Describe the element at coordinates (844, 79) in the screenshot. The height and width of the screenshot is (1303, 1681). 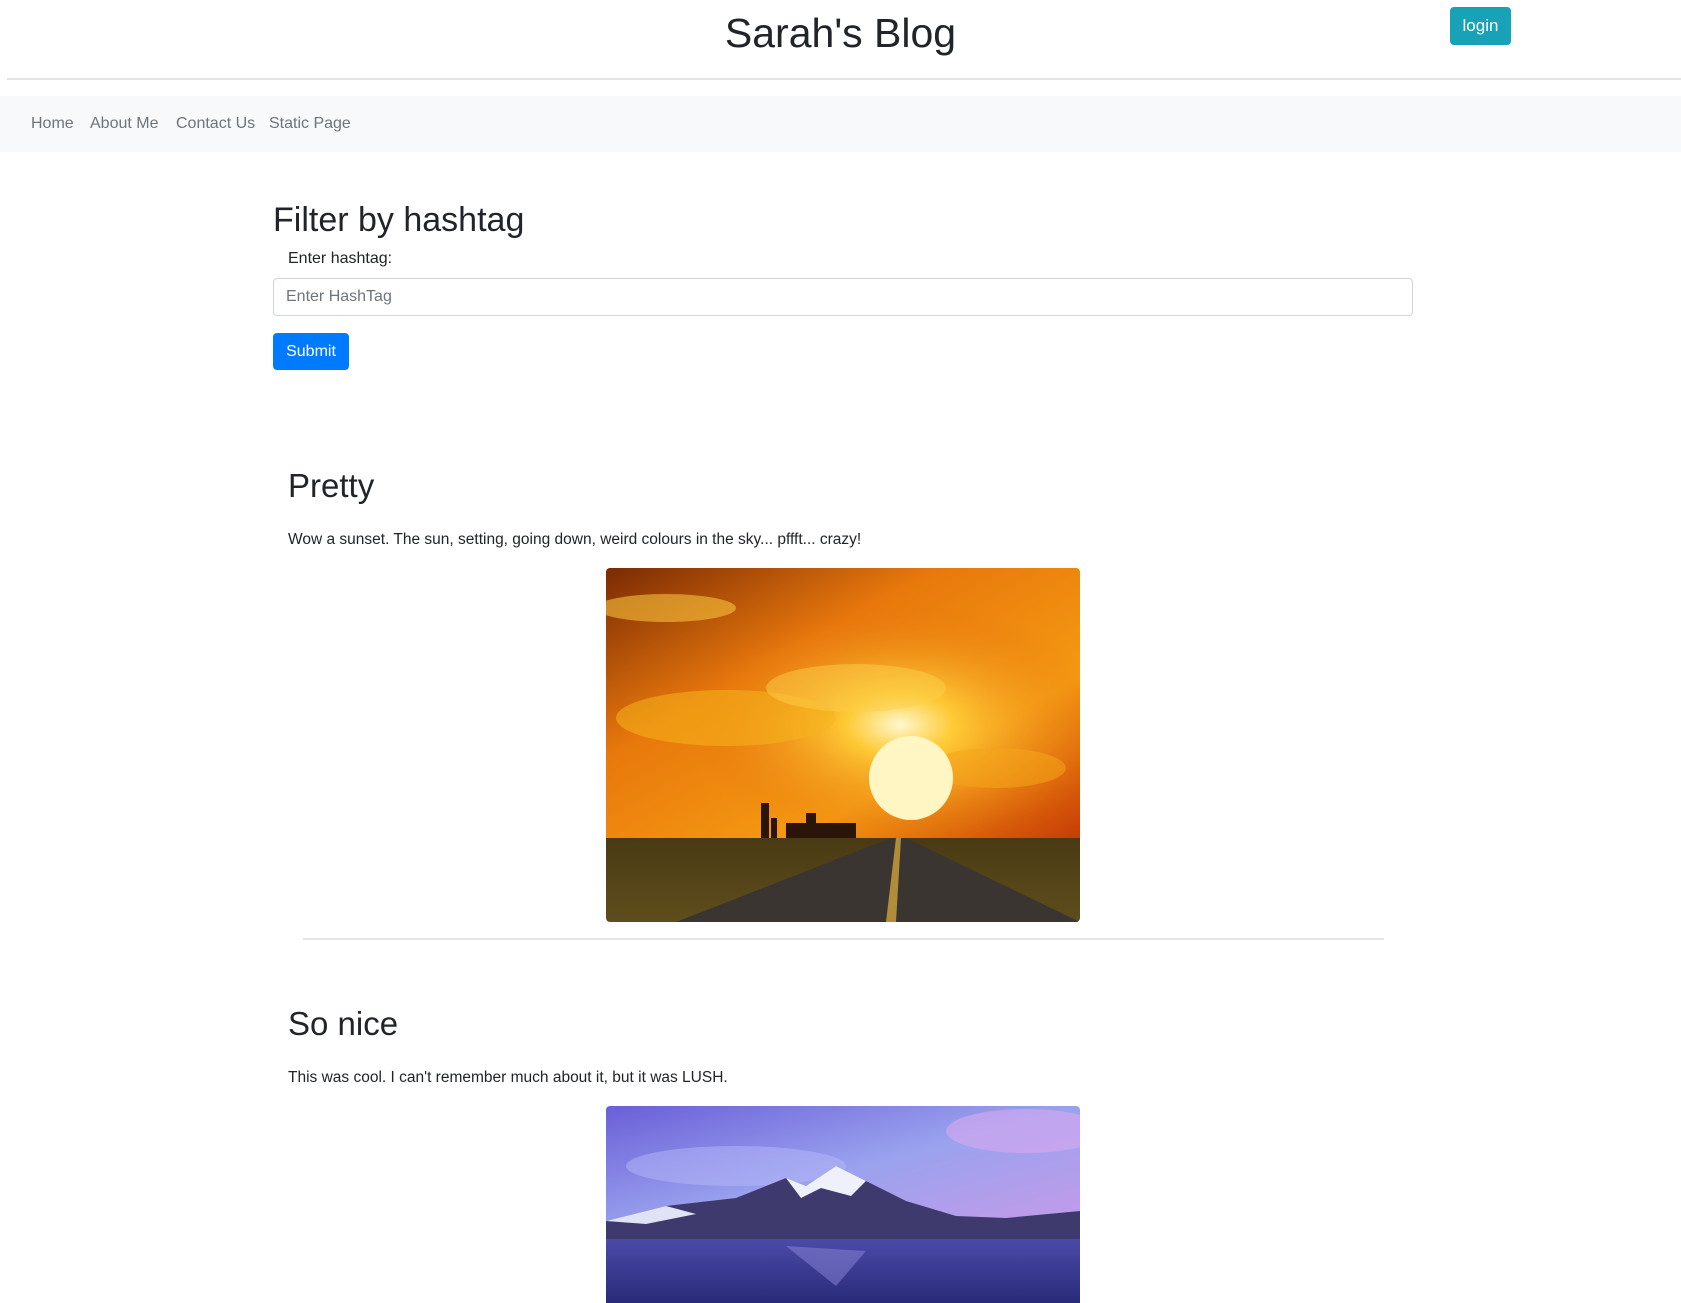
I see `header-divider` at that location.